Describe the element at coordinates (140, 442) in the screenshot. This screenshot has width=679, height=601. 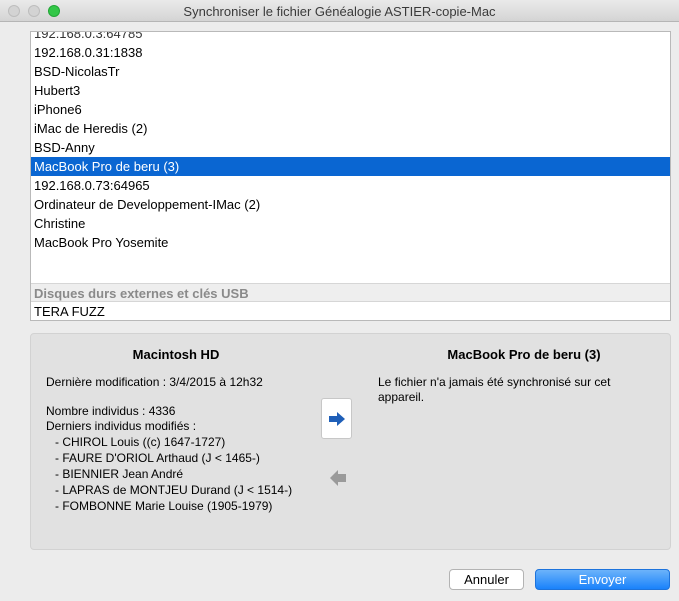
I see `recent-individual: - CHIROL Louis ((c) 1647-1727)` at that location.